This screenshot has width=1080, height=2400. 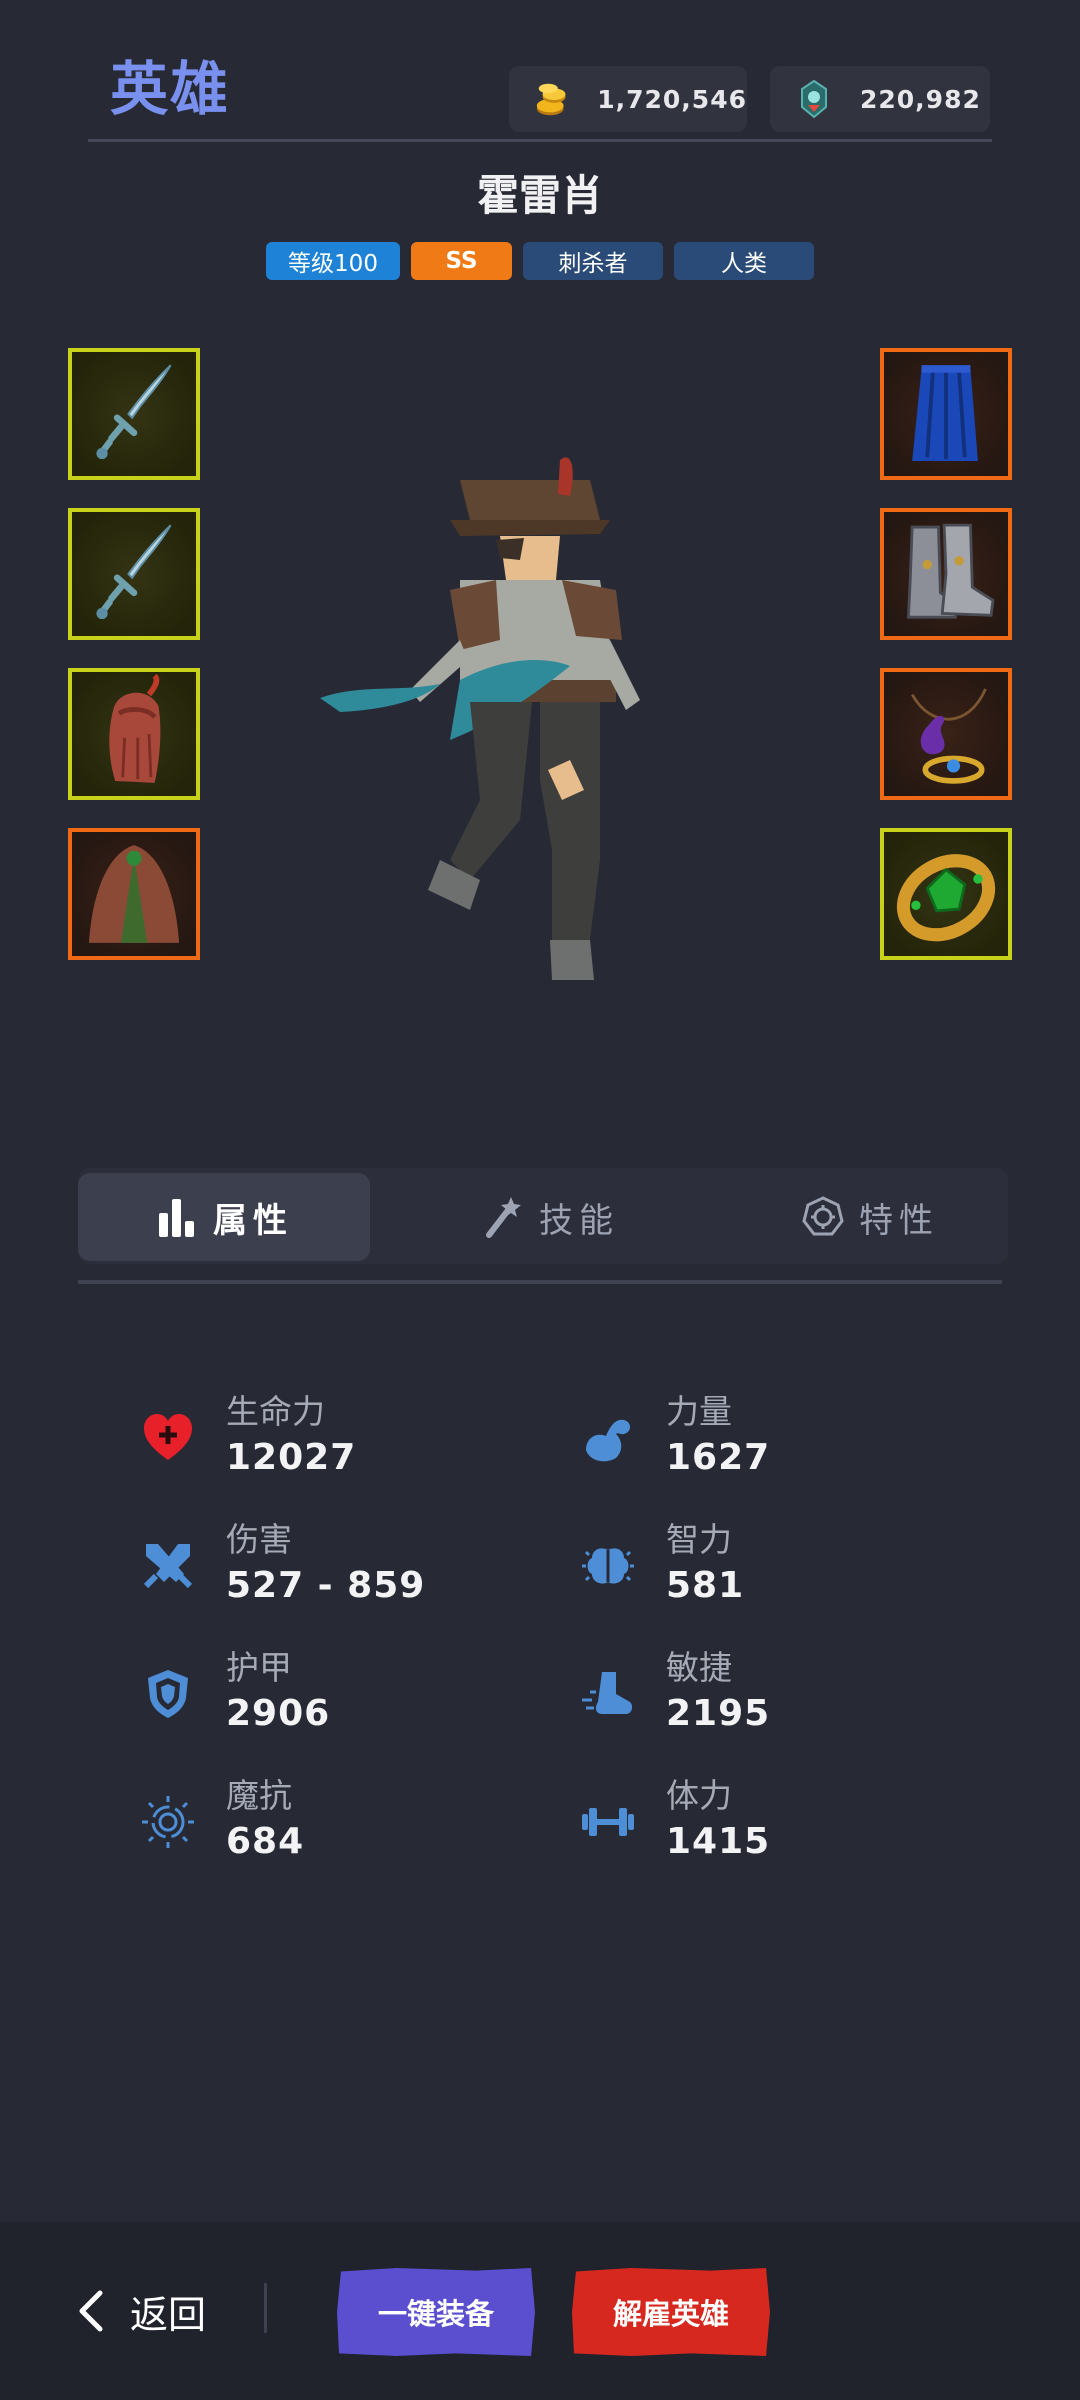 What do you see at coordinates (91, 2311) in the screenshot?
I see `chevron-left-icon` at bounding box center [91, 2311].